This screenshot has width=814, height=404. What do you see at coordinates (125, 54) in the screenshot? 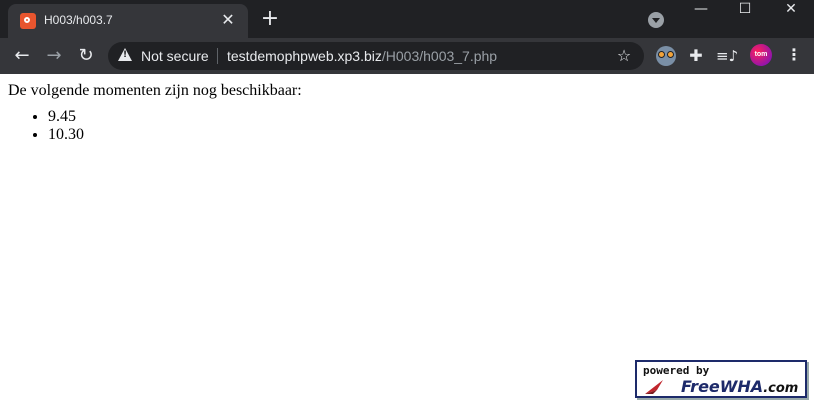
I see `warning-icon` at bounding box center [125, 54].